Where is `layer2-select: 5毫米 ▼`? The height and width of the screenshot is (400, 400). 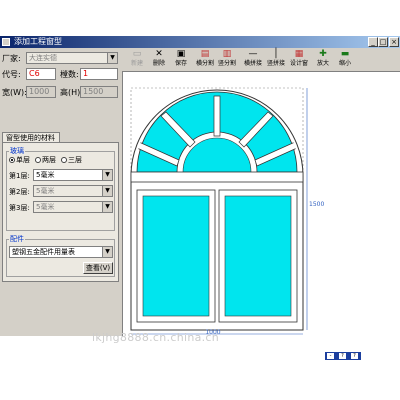 layer2-select: 5毫米 ▼ is located at coordinates (73, 191).